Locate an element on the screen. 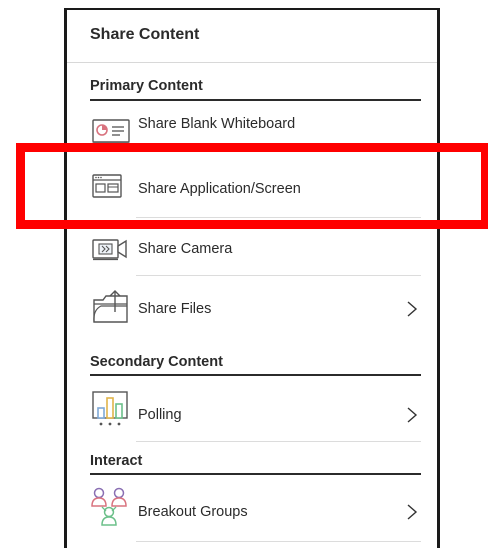 Image resolution: width=488 pixels, height=548 pixels. share-blank-whiteboard-item: Share Blank Whiteboard is located at coordinates (255, 131).